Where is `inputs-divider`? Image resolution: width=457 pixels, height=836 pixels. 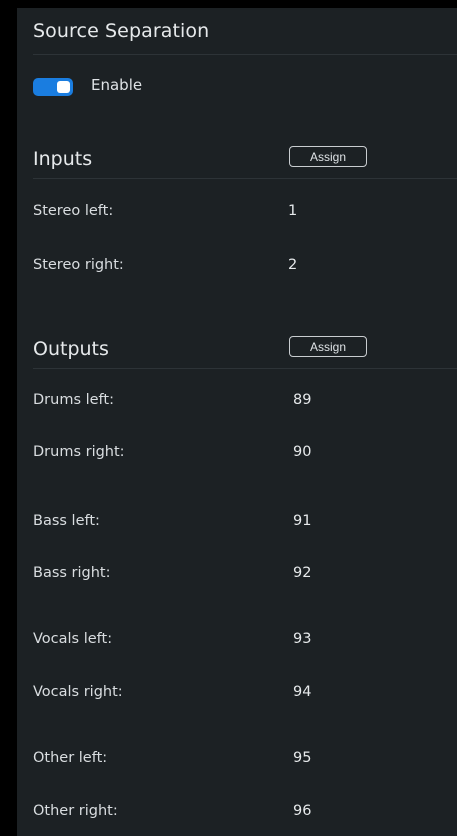
inputs-divider is located at coordinates (245, 178).